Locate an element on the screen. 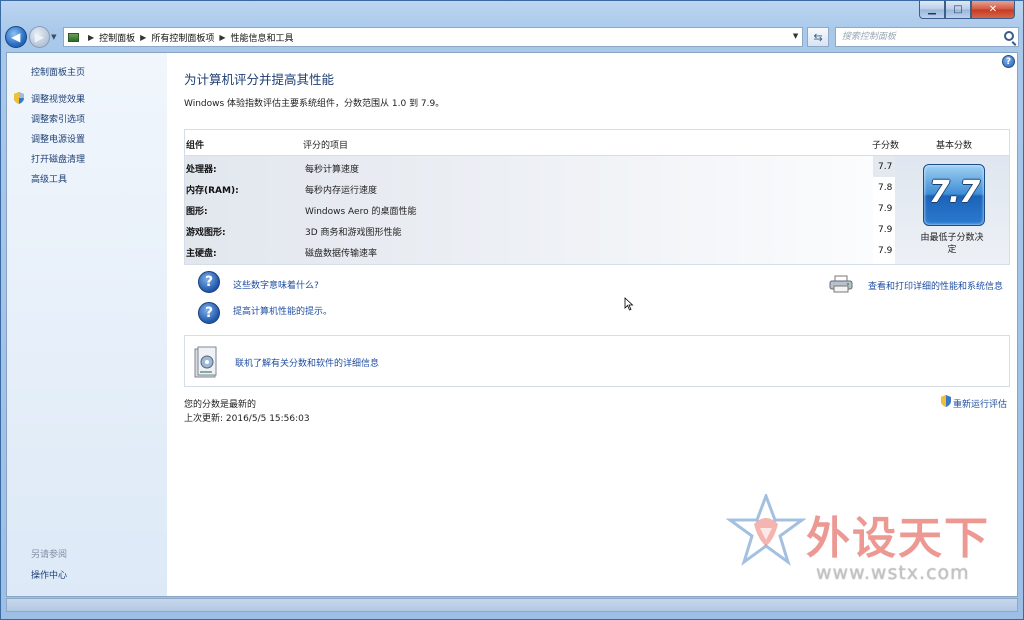  row-item: 3D 商务和游戏图形性能 is located at coordinates (353, 233).